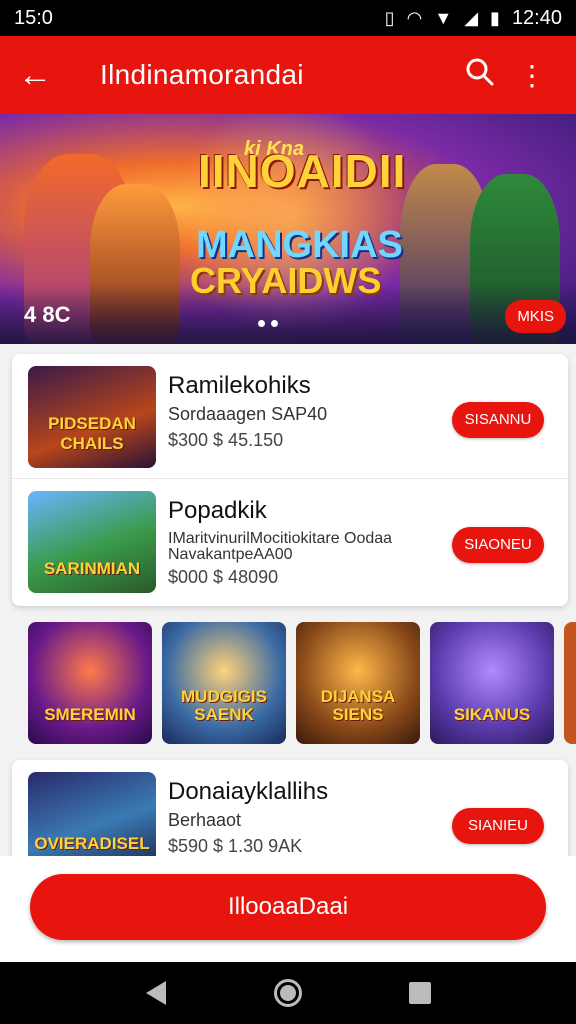 Image resolution: width=576 pixels, height=1024 pixels. I want to click on banner-corner-text: 4 8C, so click(47, 314).